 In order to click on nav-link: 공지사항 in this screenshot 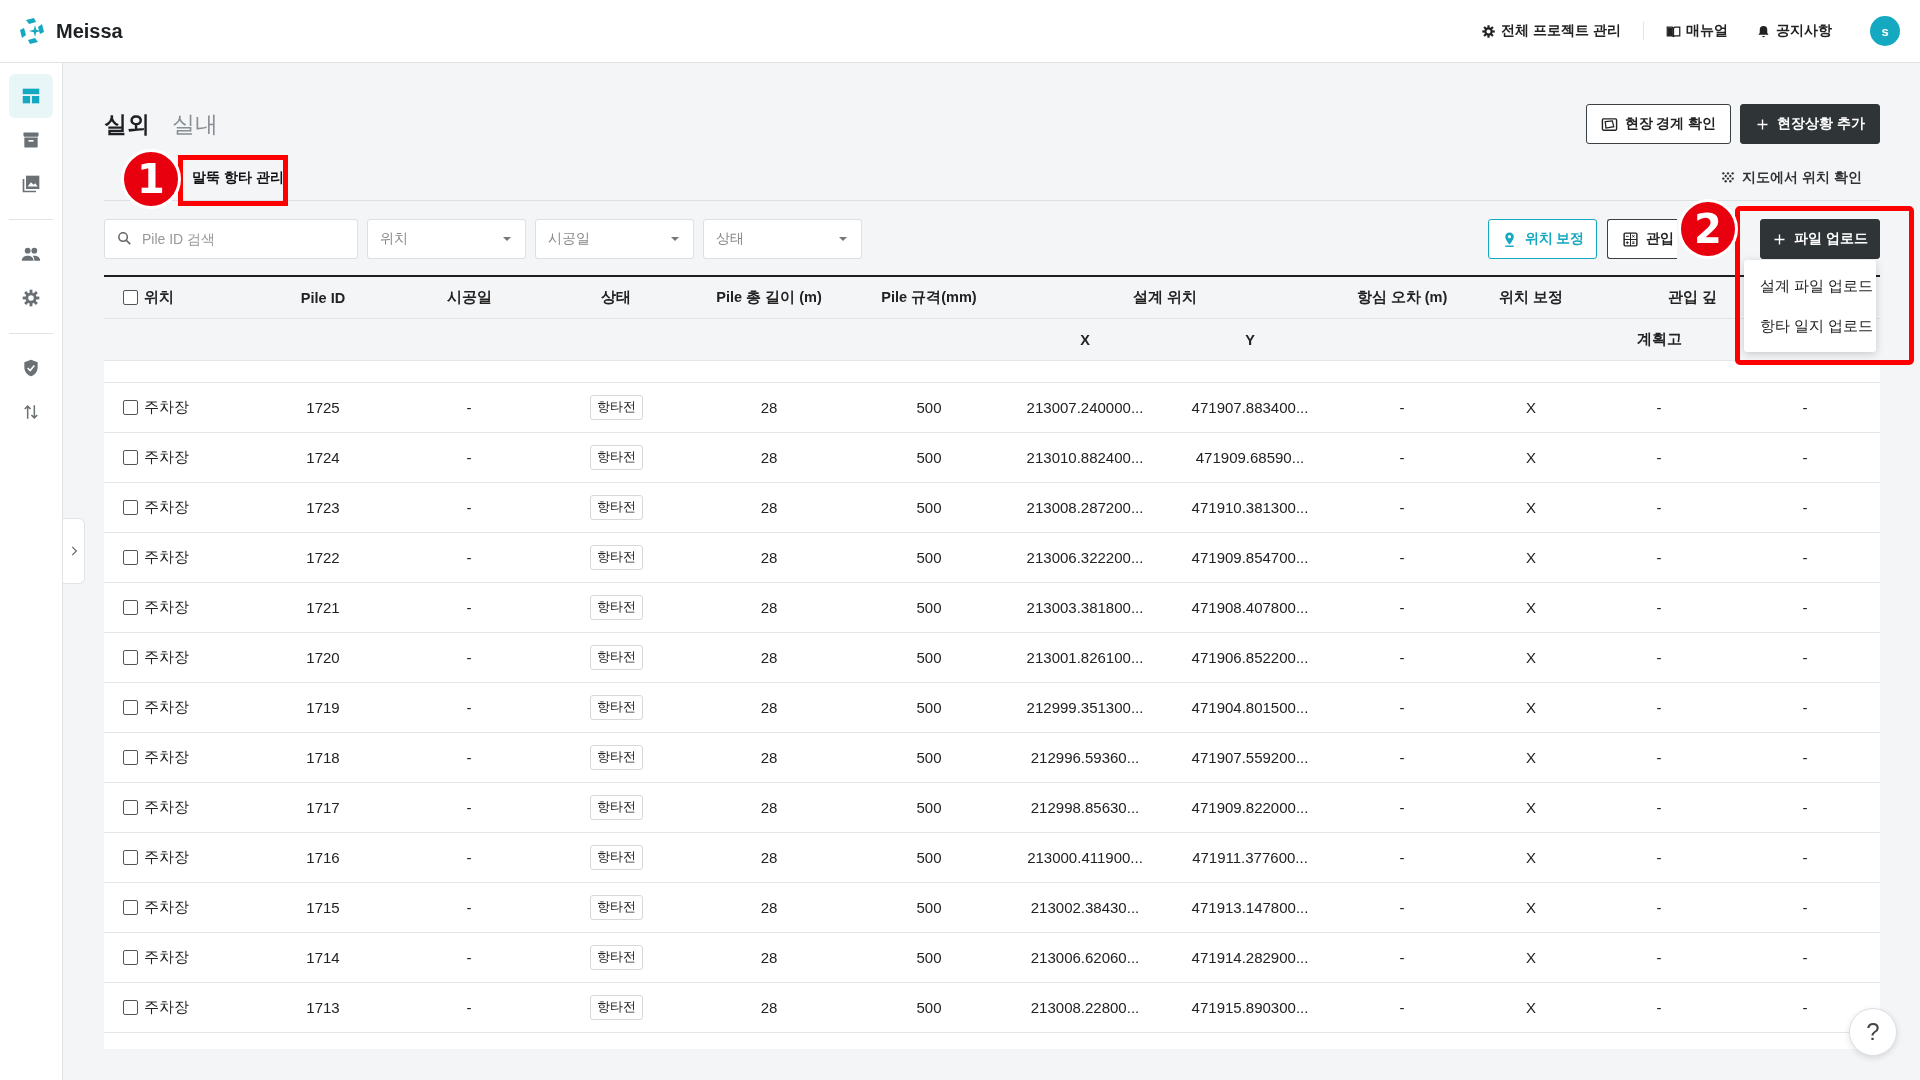, I will do `click(1794, 31)`.